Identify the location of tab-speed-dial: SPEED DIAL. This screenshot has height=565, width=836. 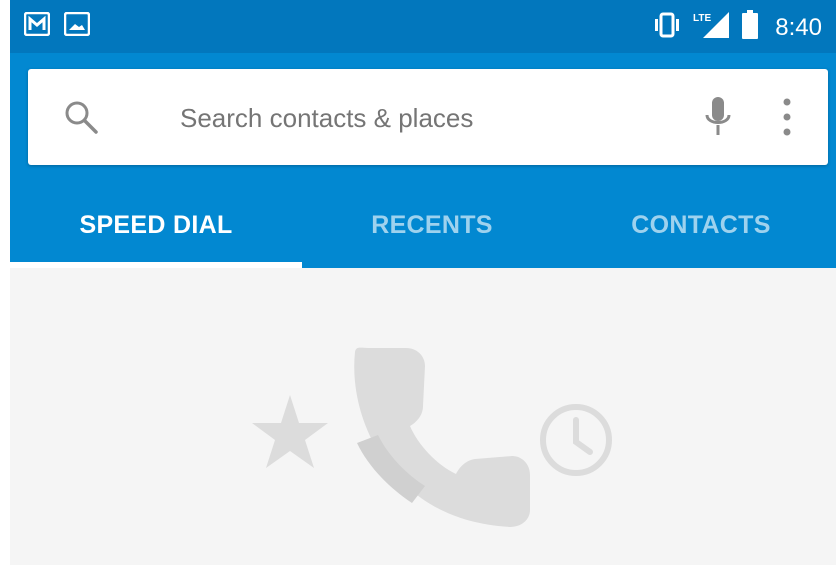
(156, 225).